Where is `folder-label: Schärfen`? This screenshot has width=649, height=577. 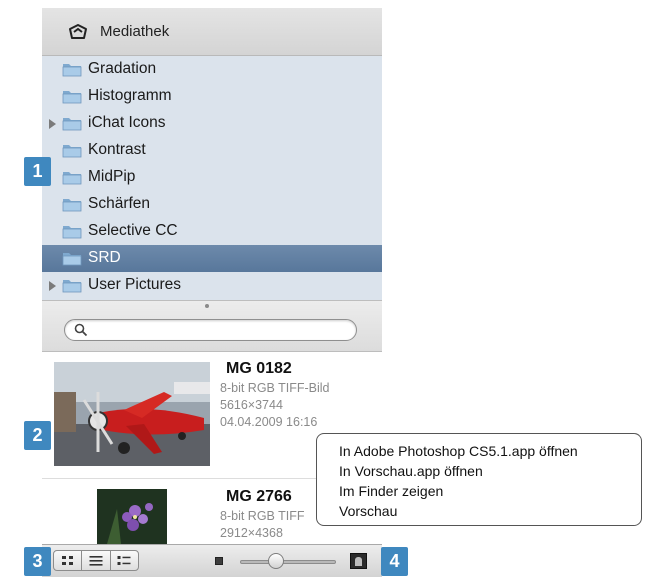
folder-label: Schärfen is located at coordinates (119, 203).